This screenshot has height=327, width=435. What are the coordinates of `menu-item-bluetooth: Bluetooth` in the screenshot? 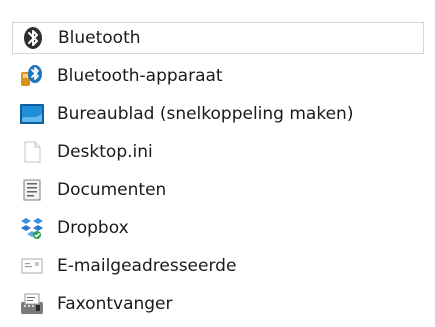 It's located at (218, 38).